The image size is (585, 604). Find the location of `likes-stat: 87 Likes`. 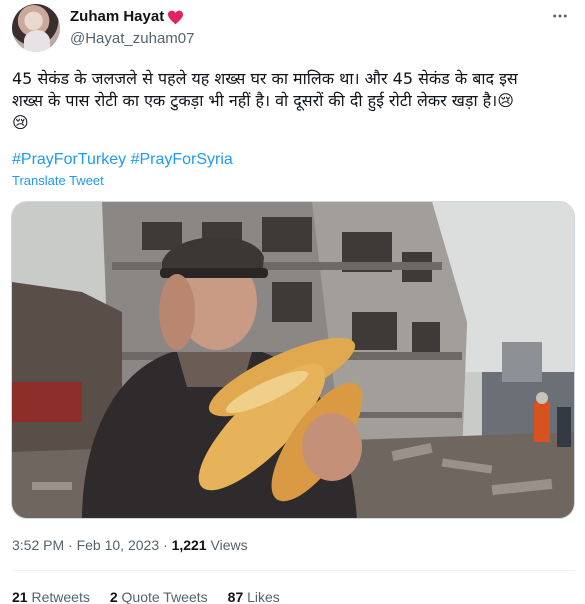

likes-stat: 87 Likes is located at coordinates (254, 596).